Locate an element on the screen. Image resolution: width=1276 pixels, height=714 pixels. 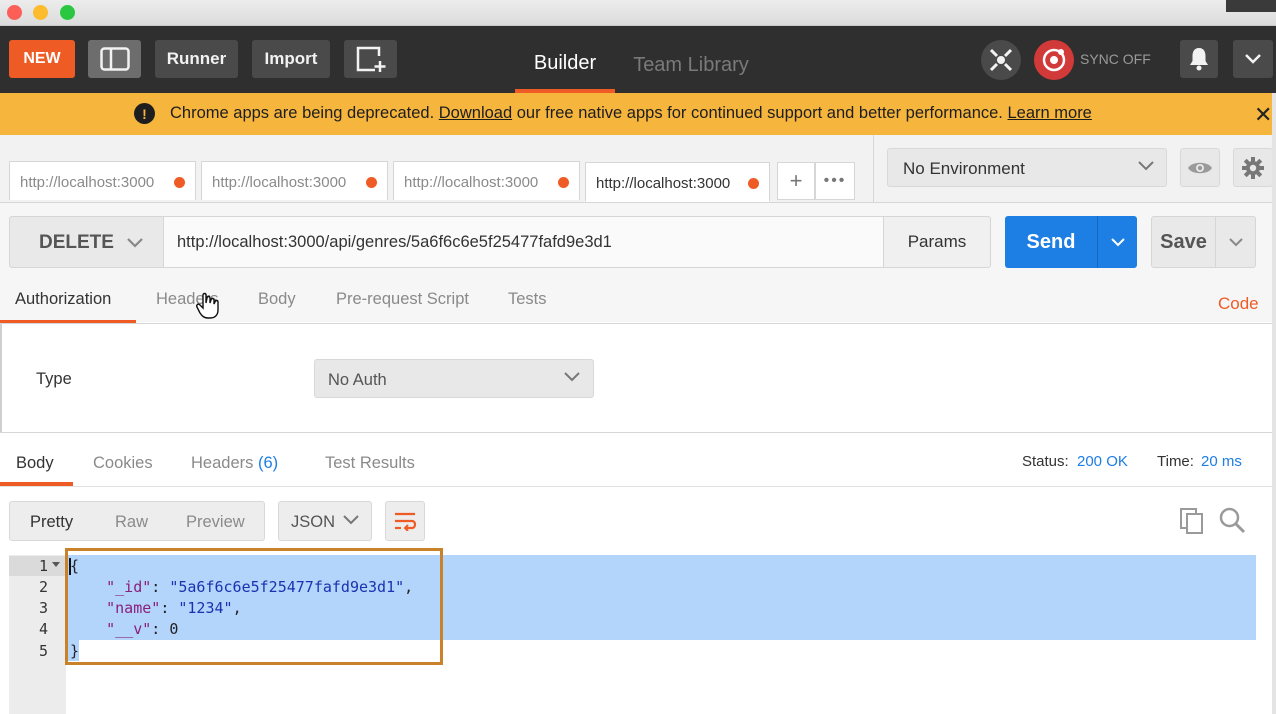
response-tab-cookies: Cookies is located at coordinates (123, 463).